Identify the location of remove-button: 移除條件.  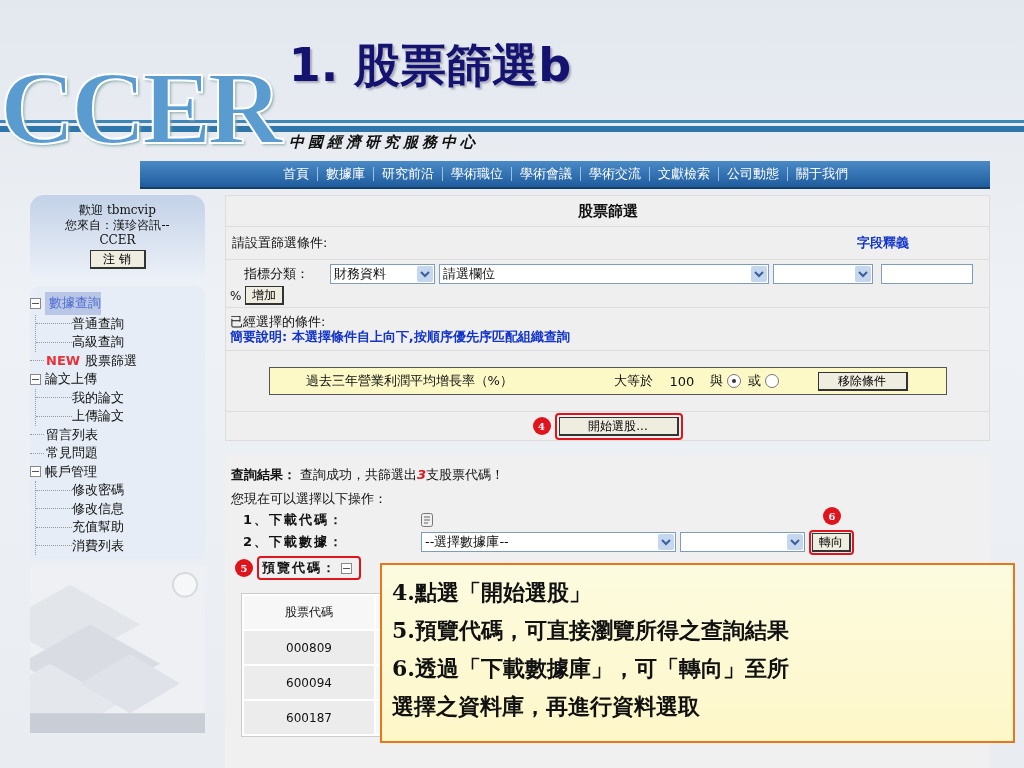
(862, 381).